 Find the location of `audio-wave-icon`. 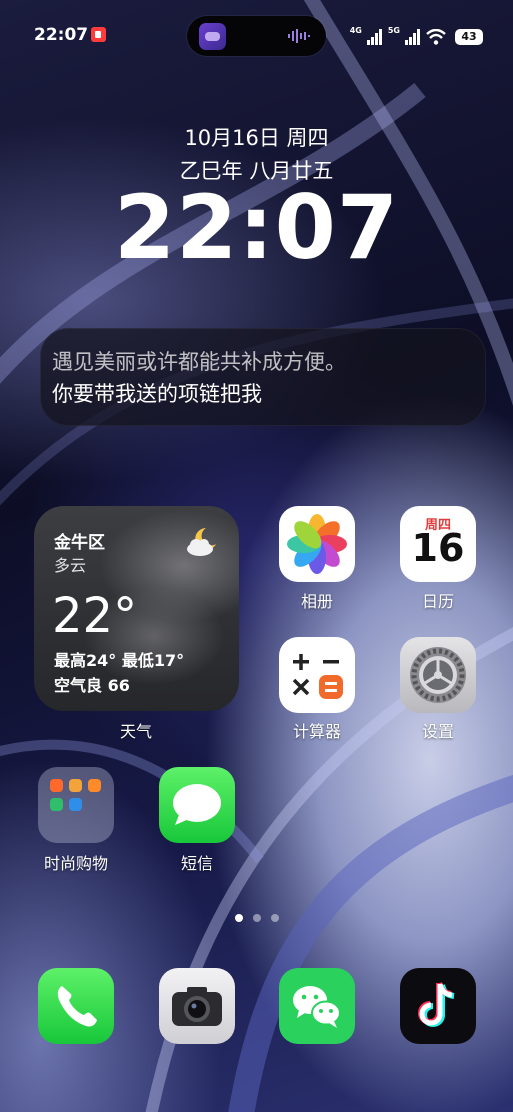

audio-wave-icon is located at coordinates (299, 36).